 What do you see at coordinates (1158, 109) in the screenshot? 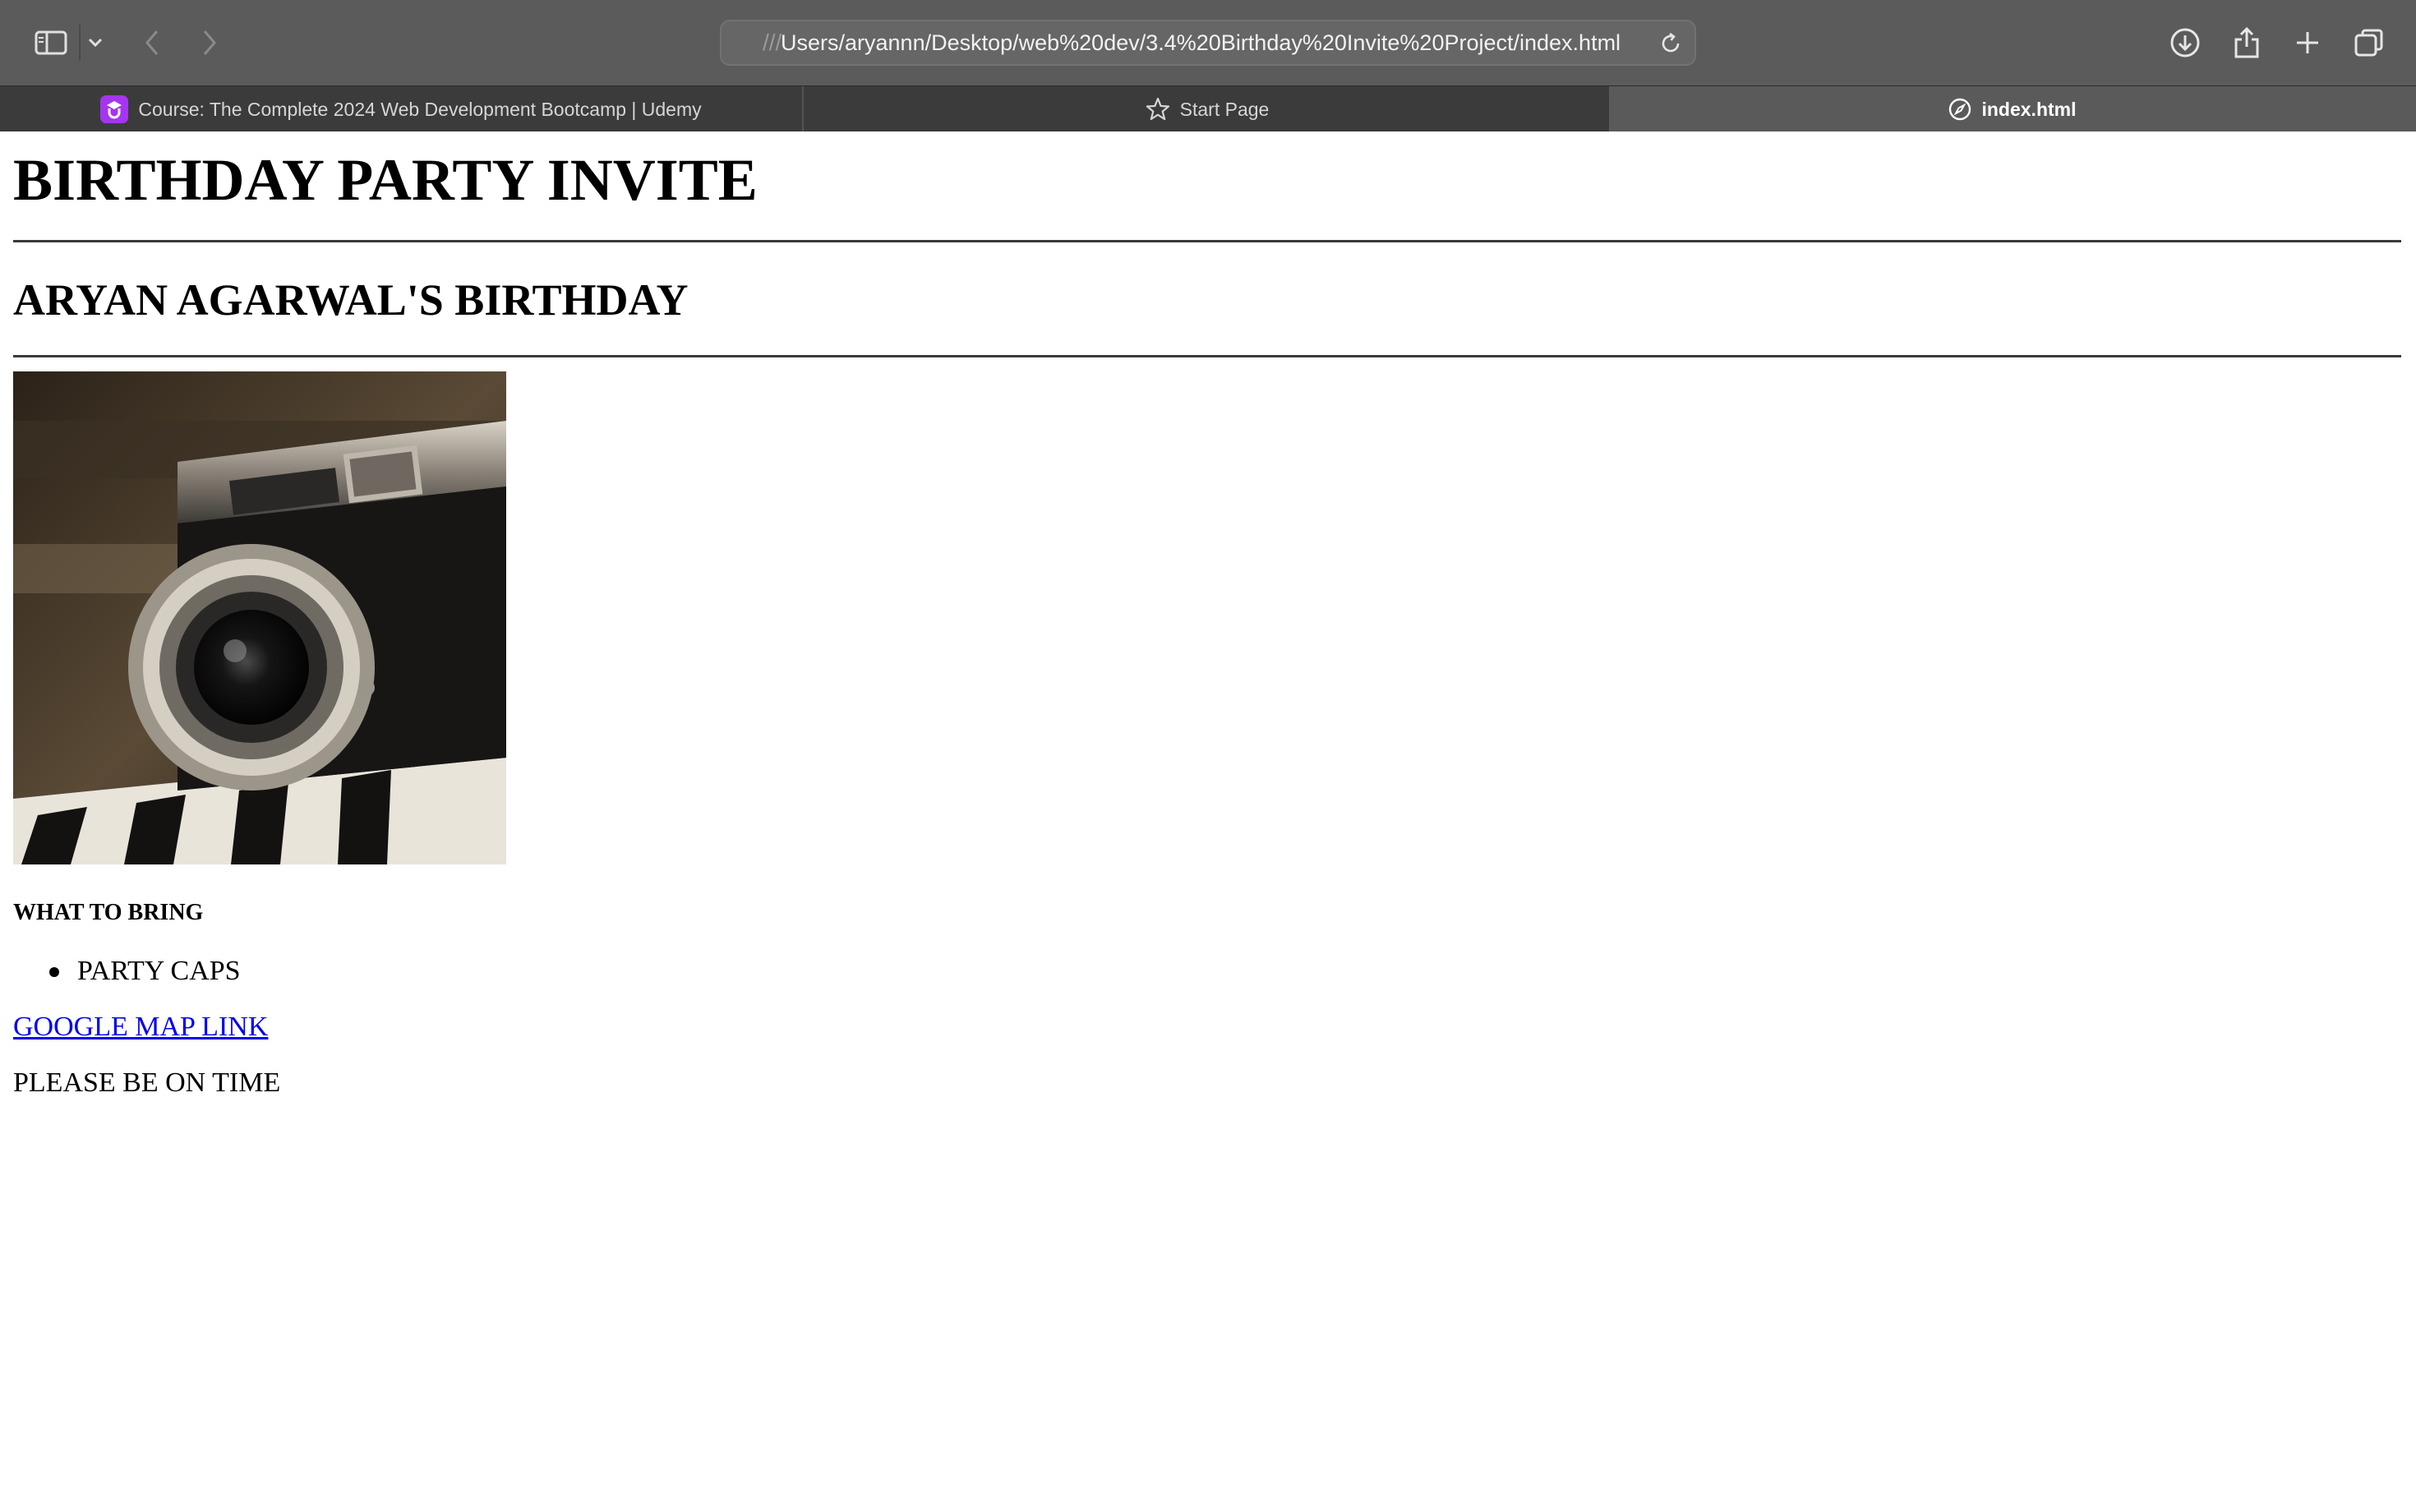
I see `star-icon` at bounding box center [1158, 109].